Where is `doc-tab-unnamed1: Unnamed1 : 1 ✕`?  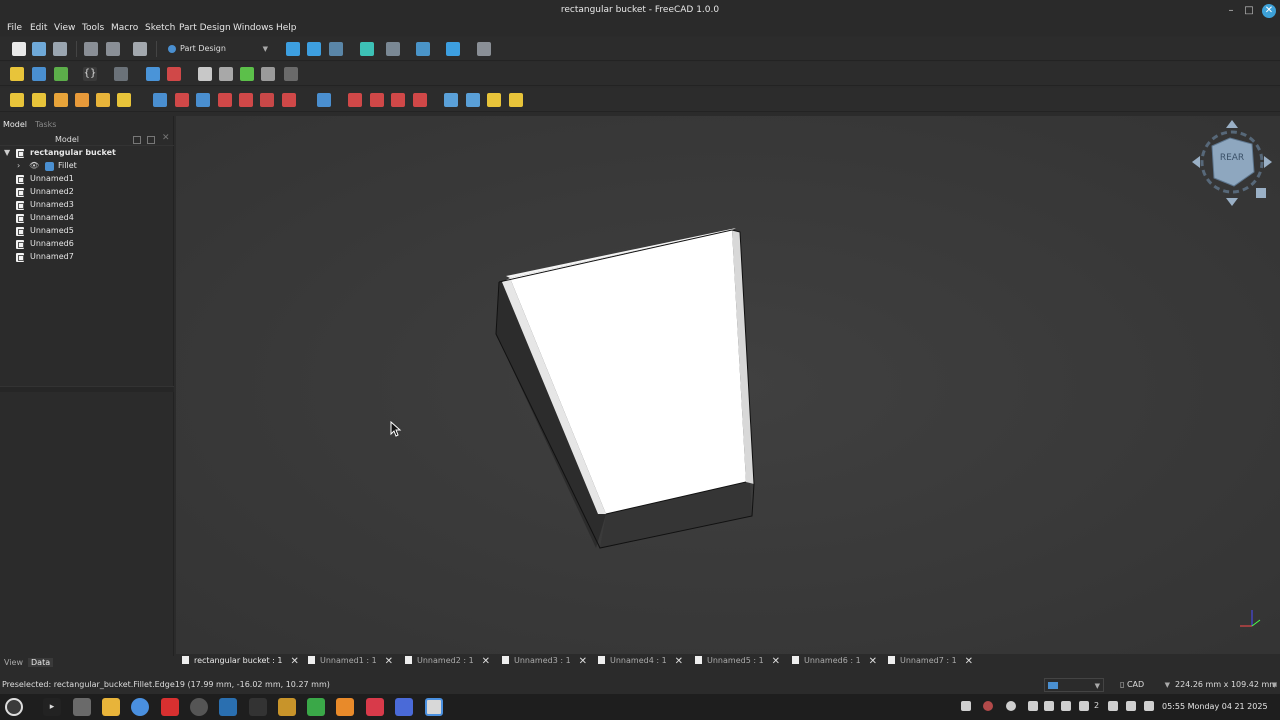 doc-tab-unnamed1: Unnamed1 : 1 ✕ is located at coordinates (350, 662).